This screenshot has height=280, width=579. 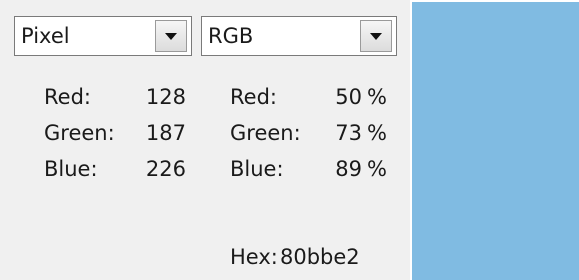 What do you see at coordinates (377, 133) in the screenshot?
I see `percent-green-unit: %` at bounding box center [377, 133].